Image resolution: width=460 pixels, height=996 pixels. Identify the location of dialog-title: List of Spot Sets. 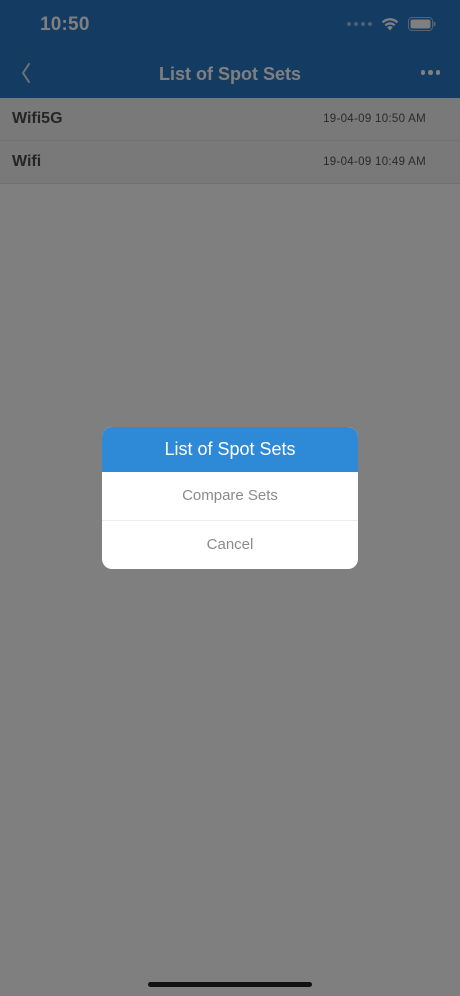
(230, 449).